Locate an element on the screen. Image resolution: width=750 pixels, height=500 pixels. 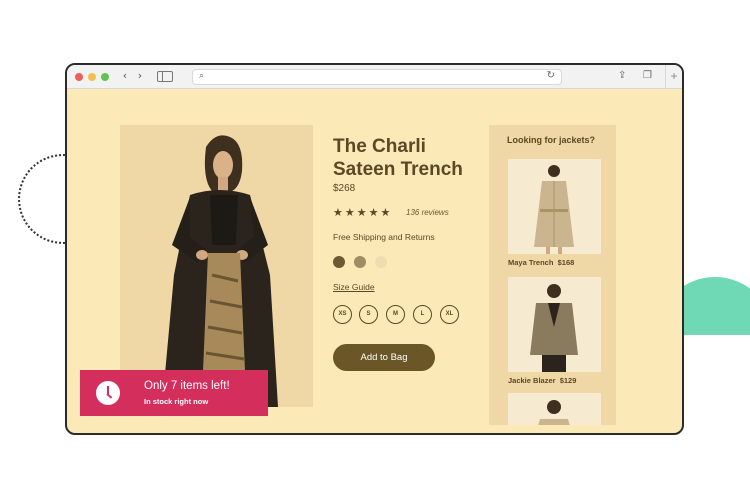
recommendation-caption: Jackie Blazer $129 is located at coordinates (542, 380).